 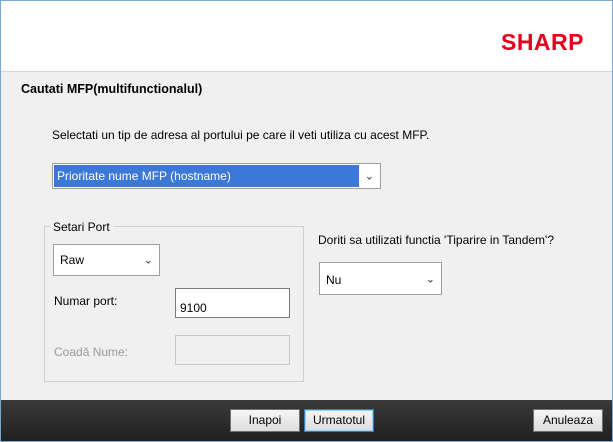 What do you see at coordinates (72, 260) in the screenshot?
I see `protocol-selected-value: Raw` at bounding box center [72, 260].